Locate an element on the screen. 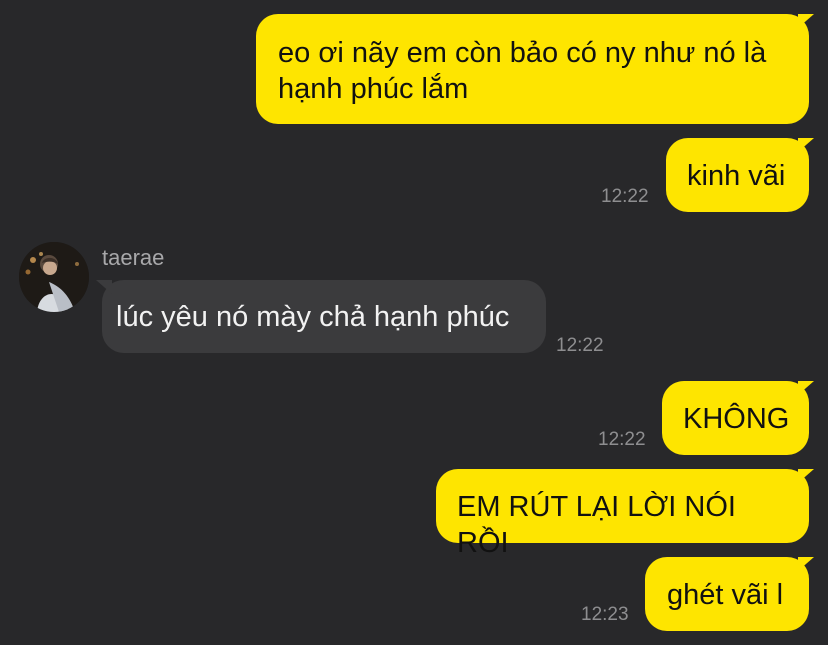  sender-name: taerae is located at coordinates (133, 257).